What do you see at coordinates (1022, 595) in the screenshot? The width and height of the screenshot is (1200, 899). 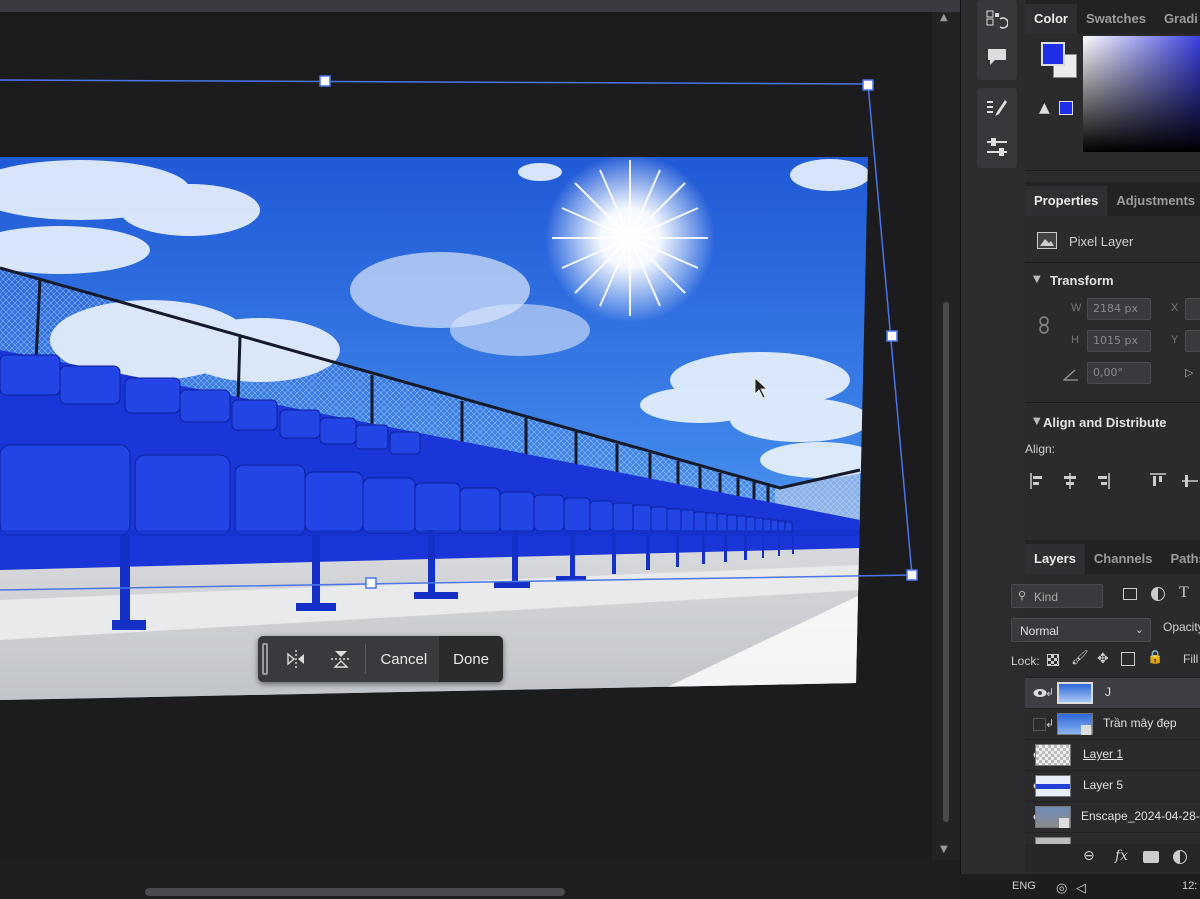 I see `search-icon: ⚲` at bounding box center [1022, 595].